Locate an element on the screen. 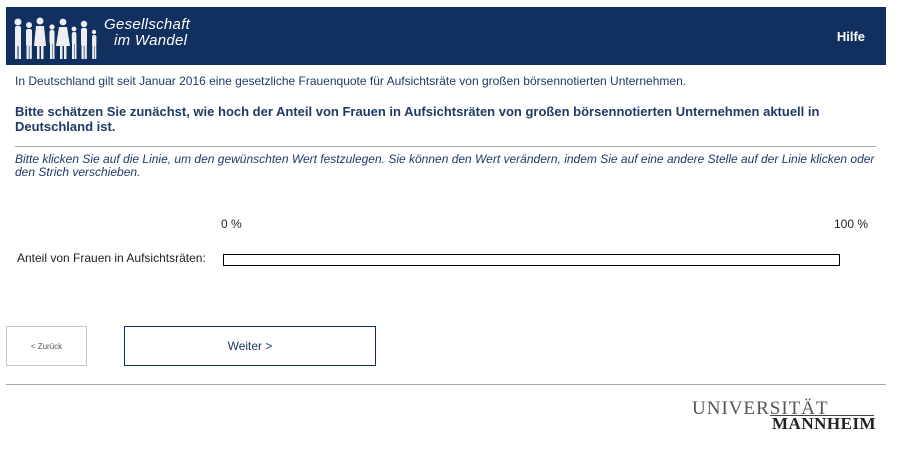 Image resolution: width=901 pixels, height=469 pixels. scale-min-label: 0 % is located at coordinates (231, 224).